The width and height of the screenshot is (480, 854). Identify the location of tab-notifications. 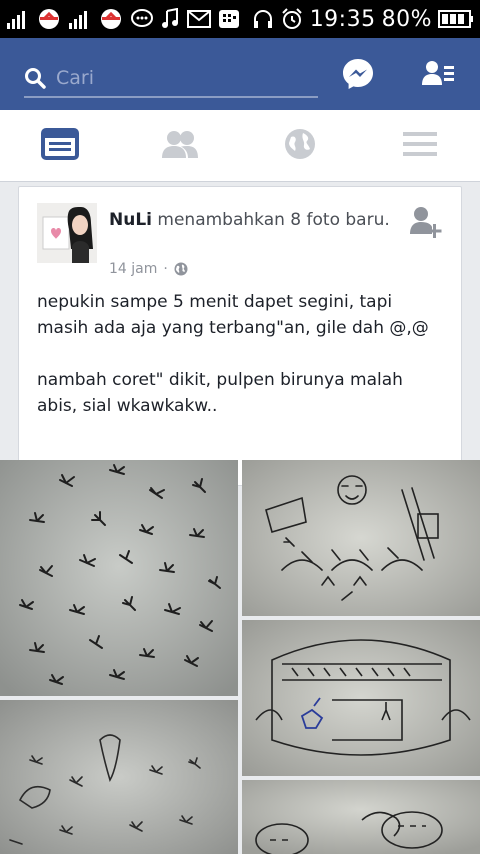
(300, 146).